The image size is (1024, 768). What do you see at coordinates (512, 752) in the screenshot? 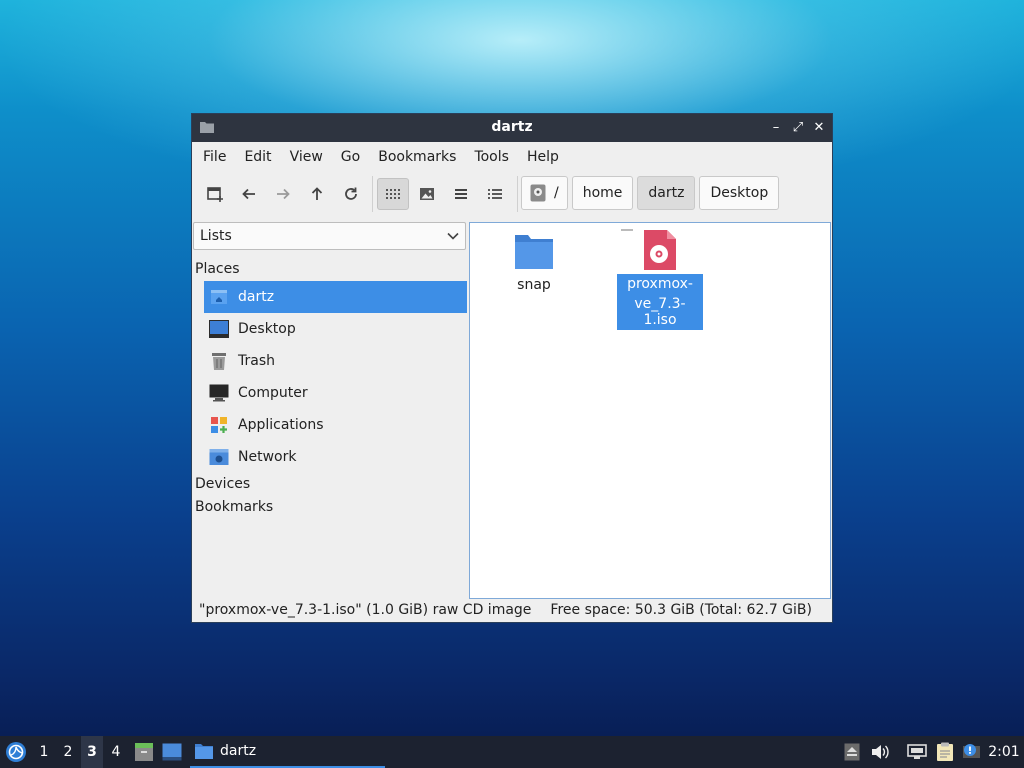
I see `taskbar: 1 2 3 4 dartz 2:01` at bounding box center [512, 752].